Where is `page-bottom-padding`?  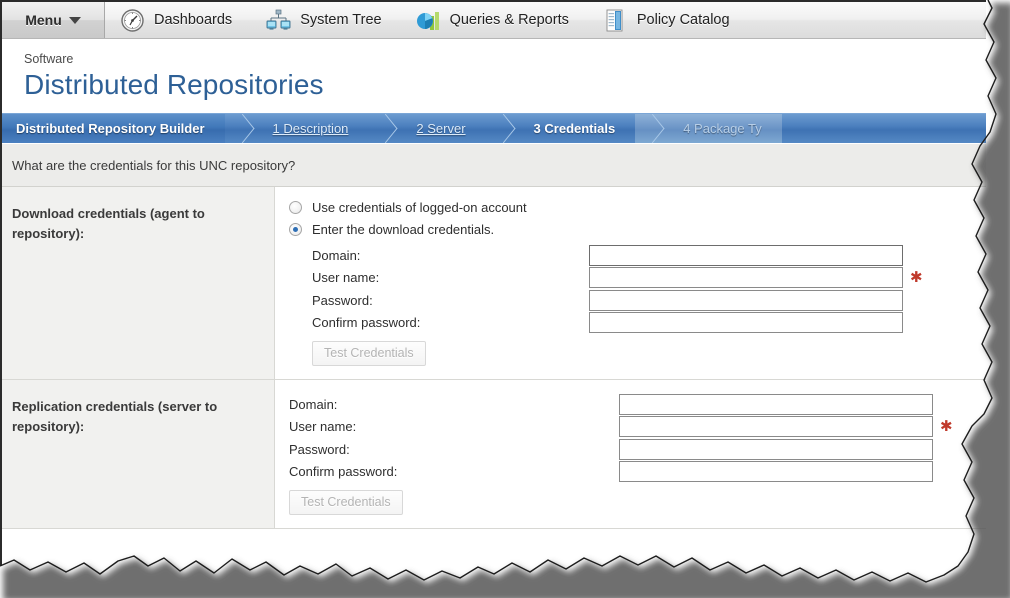 page-bottom-padding is located at coordinates (494, 536).